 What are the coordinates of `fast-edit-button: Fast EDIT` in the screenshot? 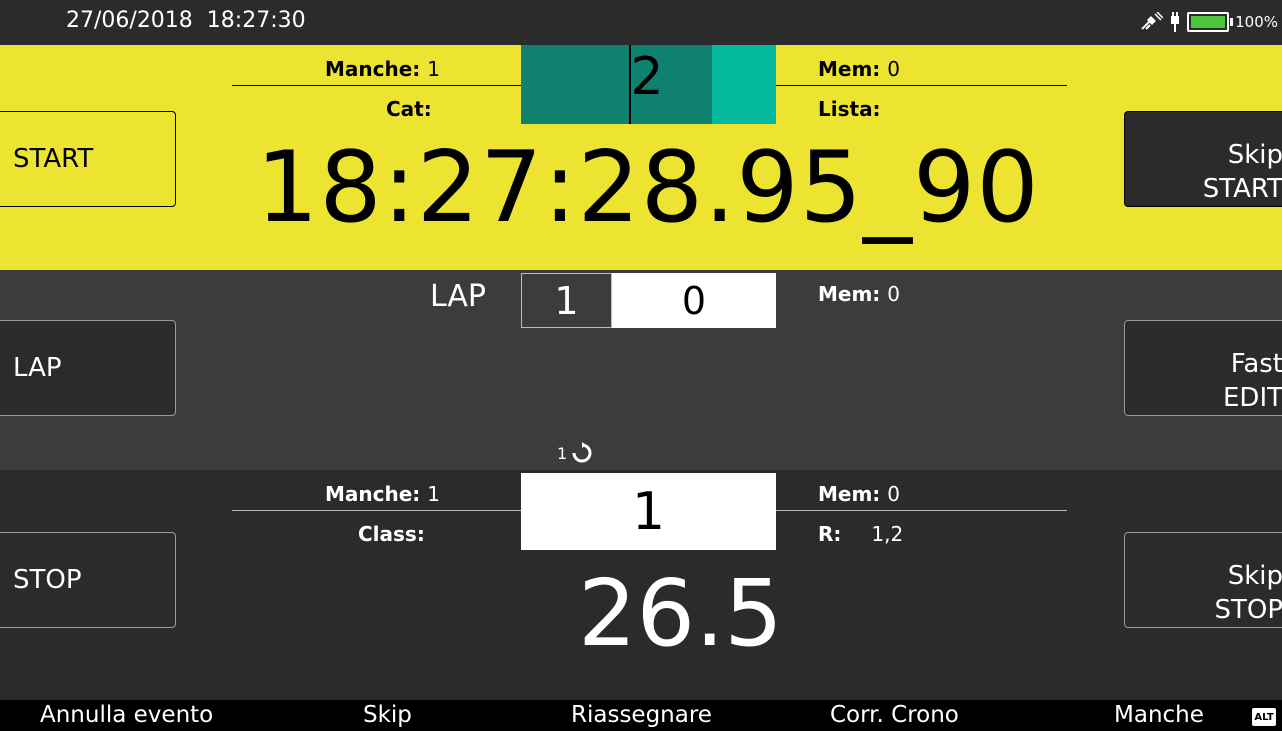 It's located at (1203, 368).